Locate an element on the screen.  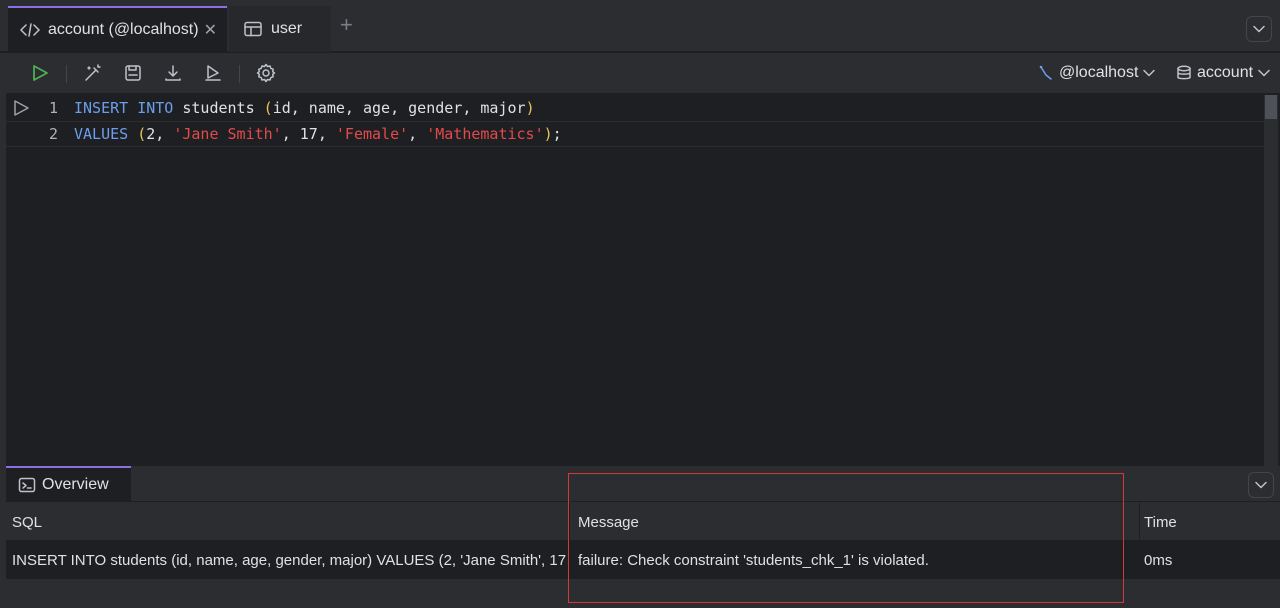
play-icon is located at coordinates (40, 73).